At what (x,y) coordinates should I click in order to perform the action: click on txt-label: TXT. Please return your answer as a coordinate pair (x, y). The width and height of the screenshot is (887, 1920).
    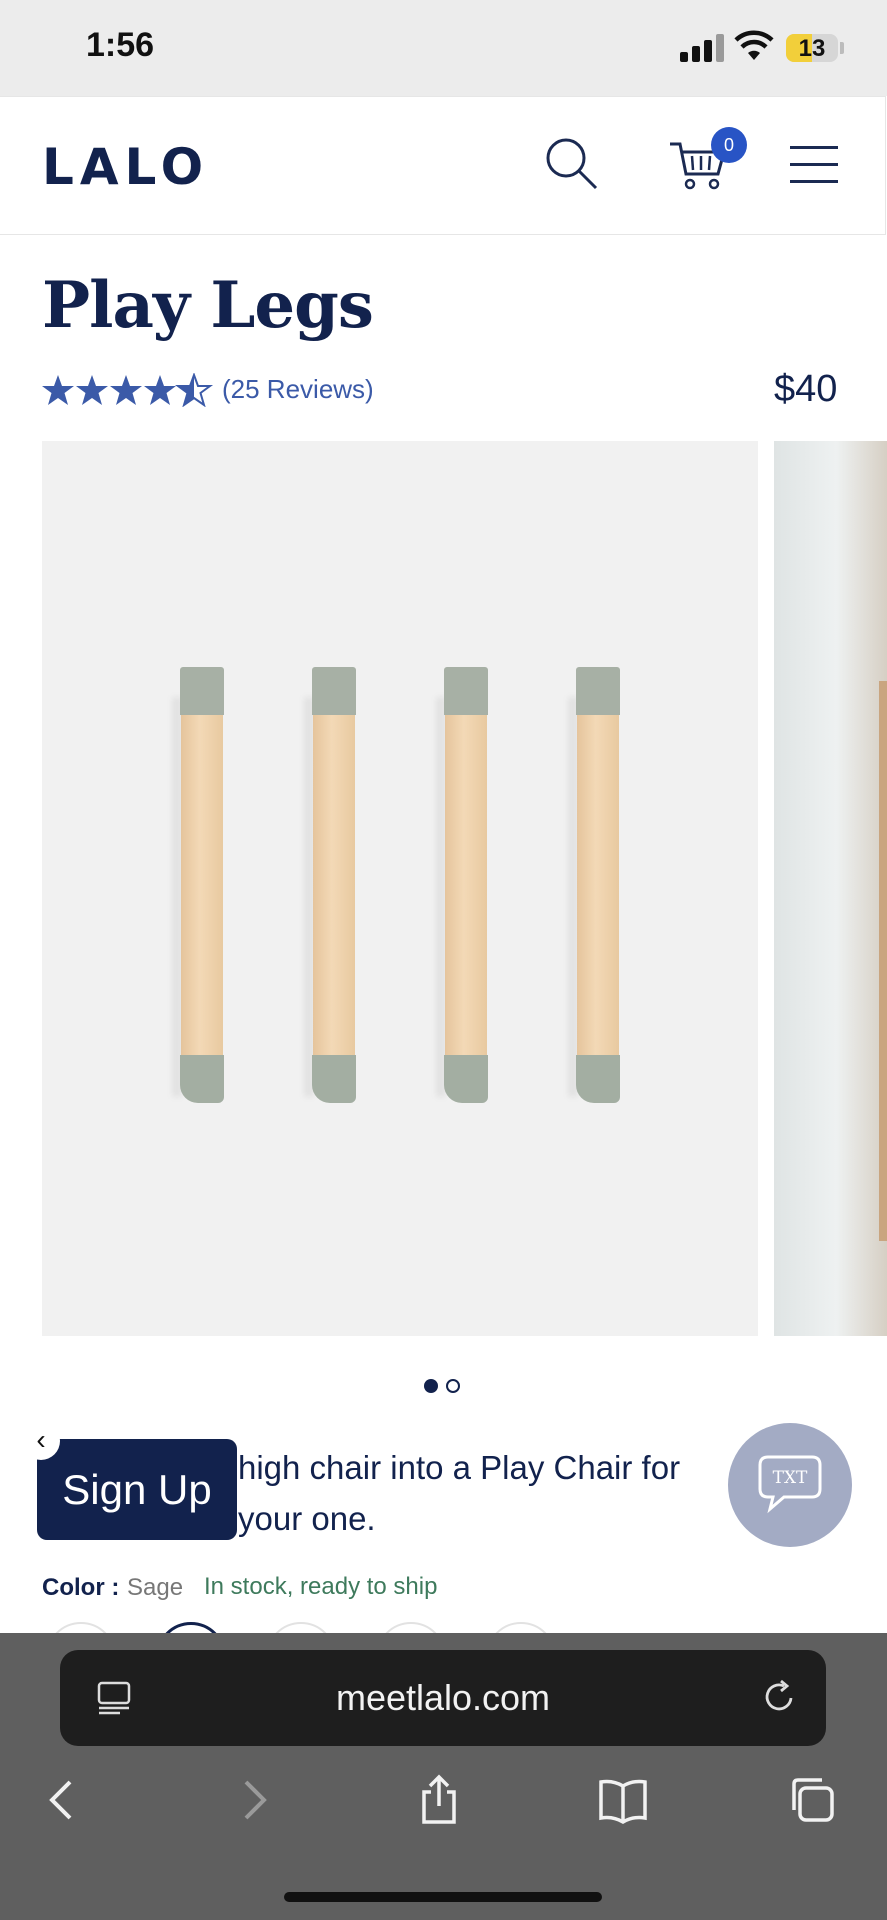
    Looking at the image, I should click on (790, 1478).